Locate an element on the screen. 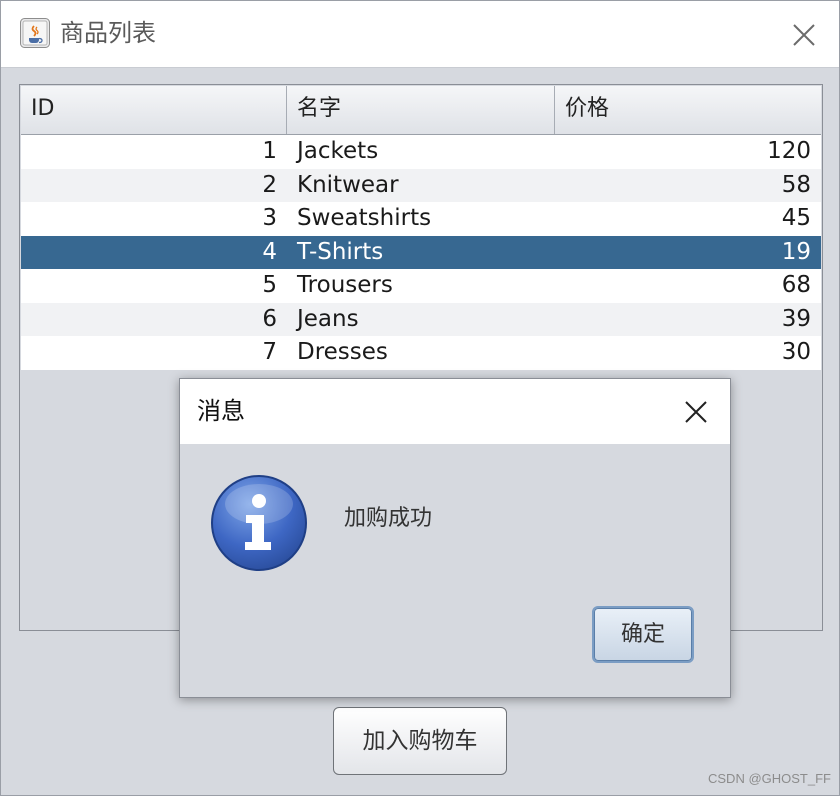 This screenshot has width=840, height=796. cell-price: 19 is located at coordinates (796, 251).